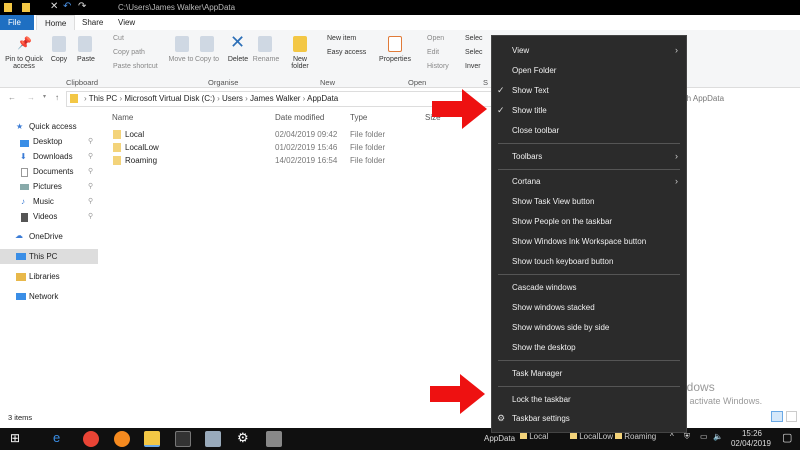 This screenshot has height=450, width=800. What do you see at coordinates (341, 38) in the screenshot?
I see `new-item-button: New item` at bounding box center [341, 38].